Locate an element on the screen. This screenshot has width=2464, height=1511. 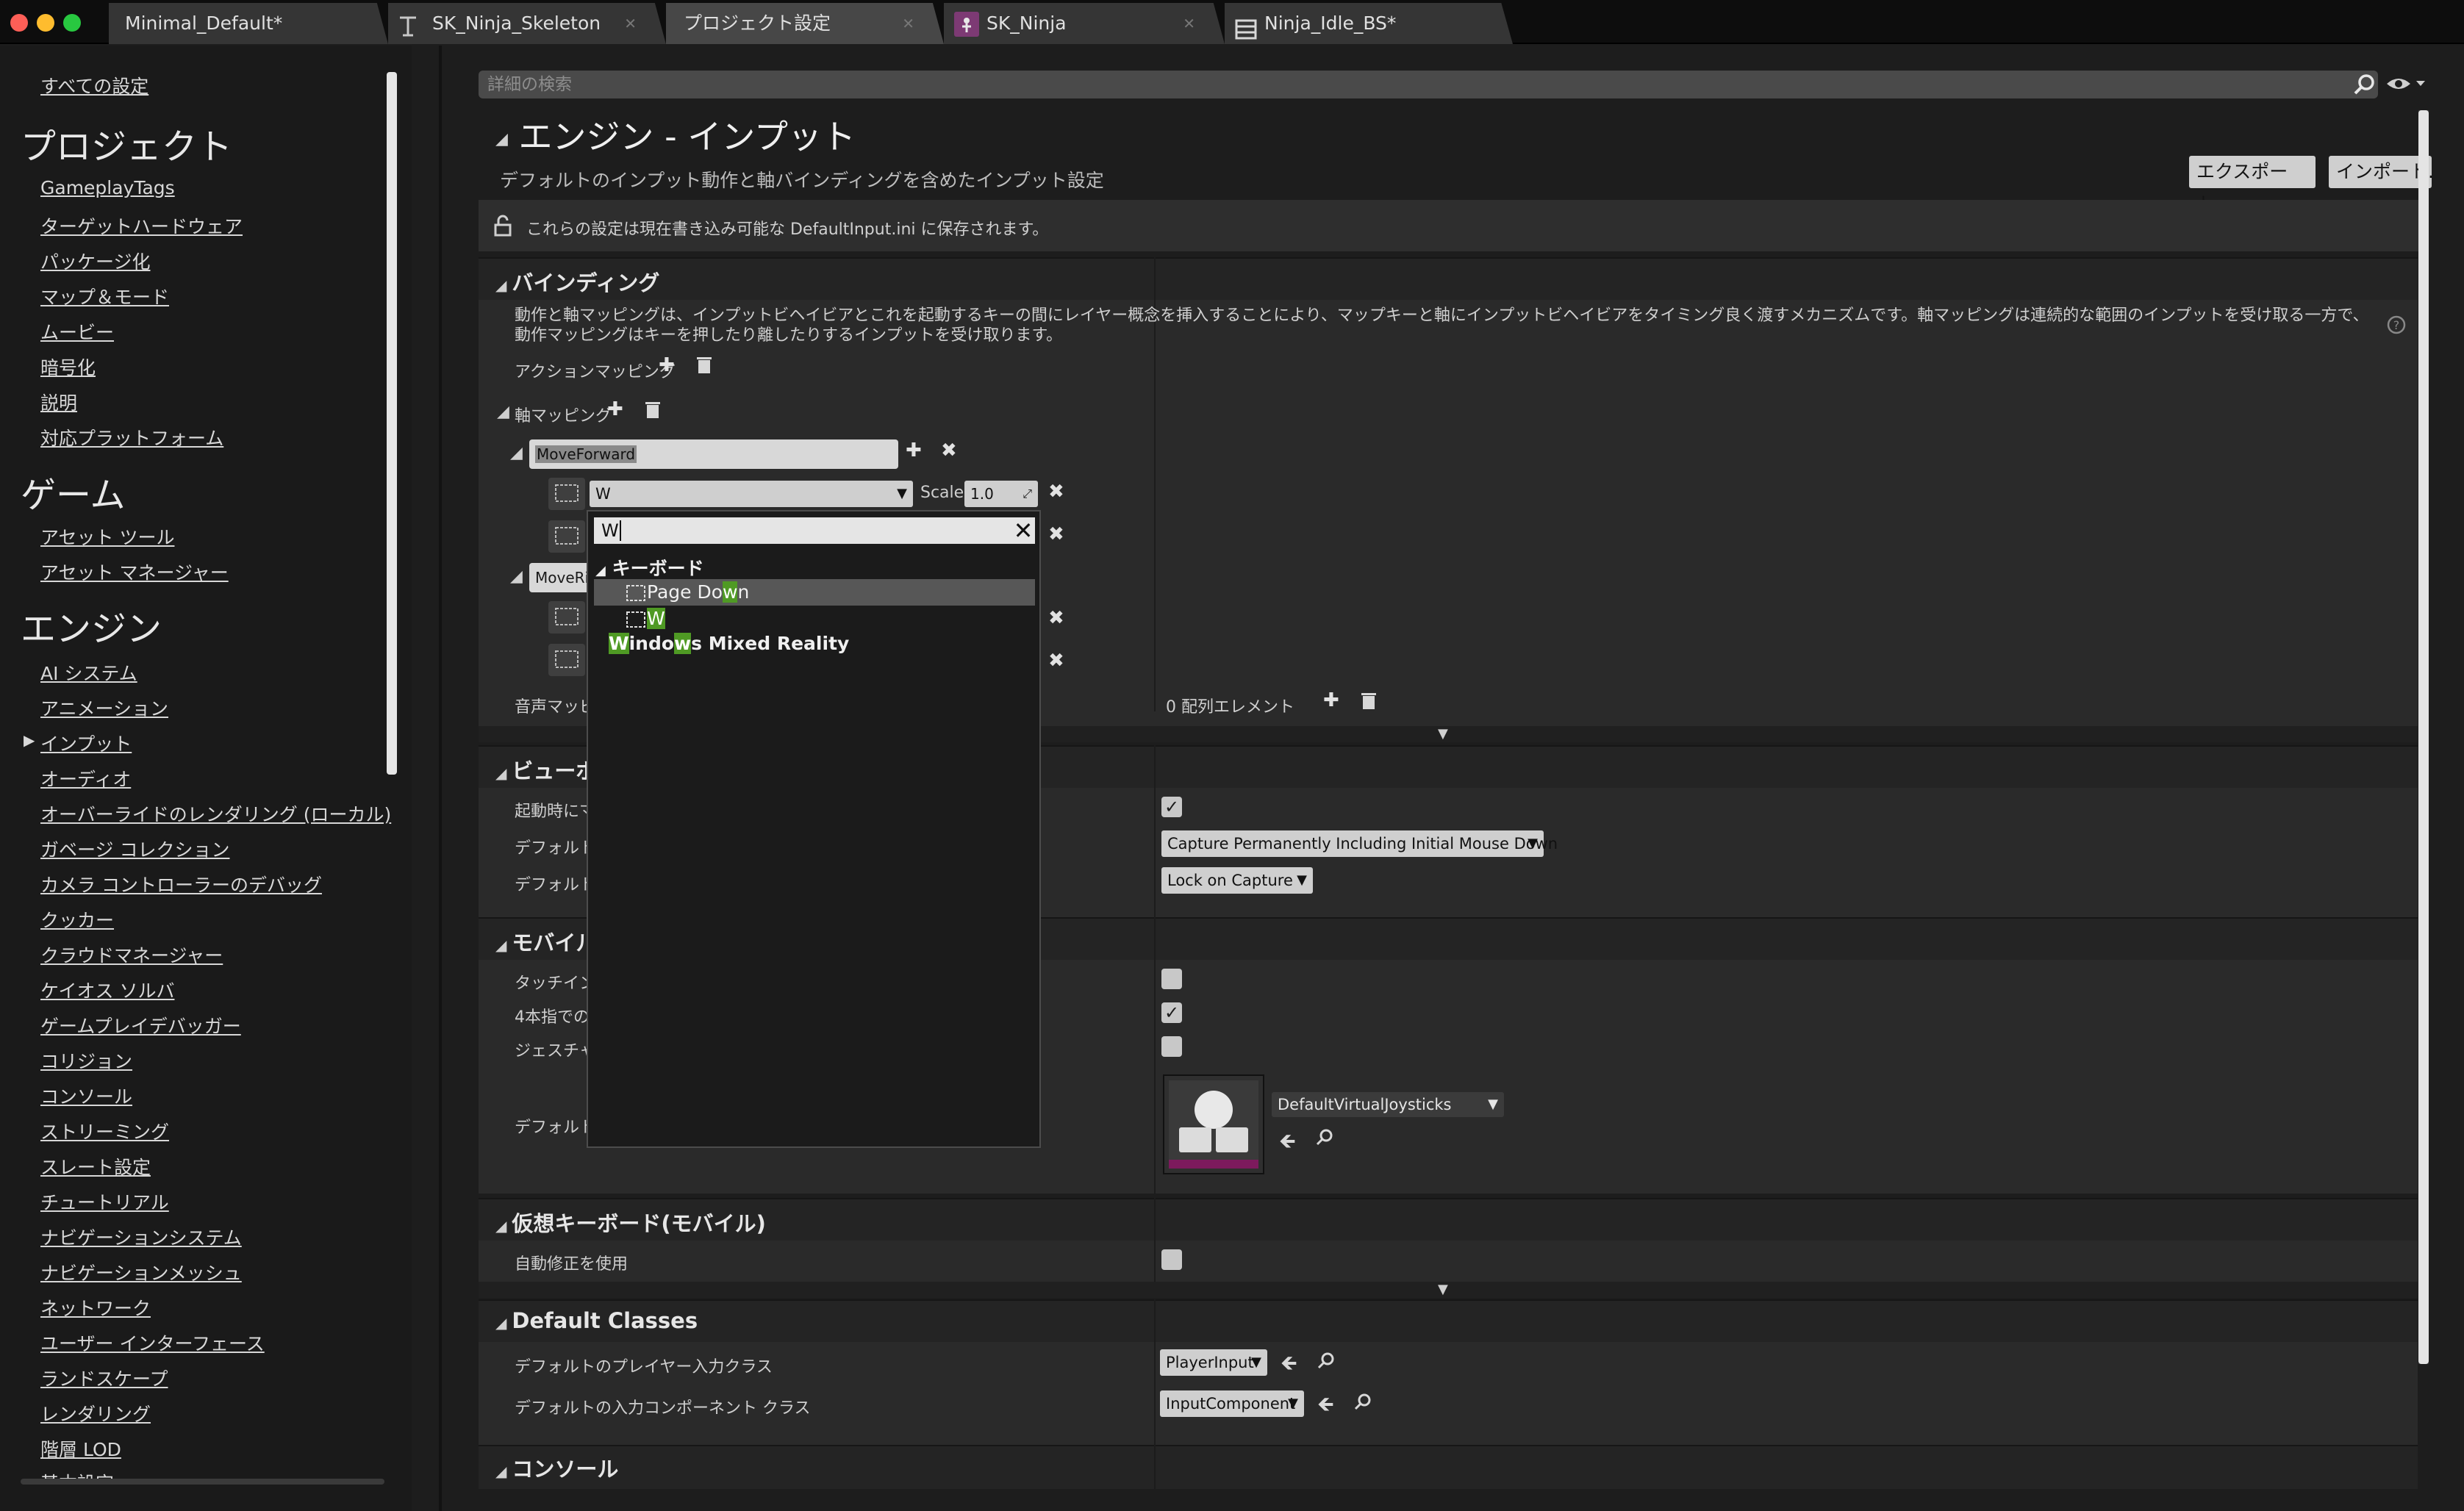
category-bindings-header is located at coordinates (1449, 279).